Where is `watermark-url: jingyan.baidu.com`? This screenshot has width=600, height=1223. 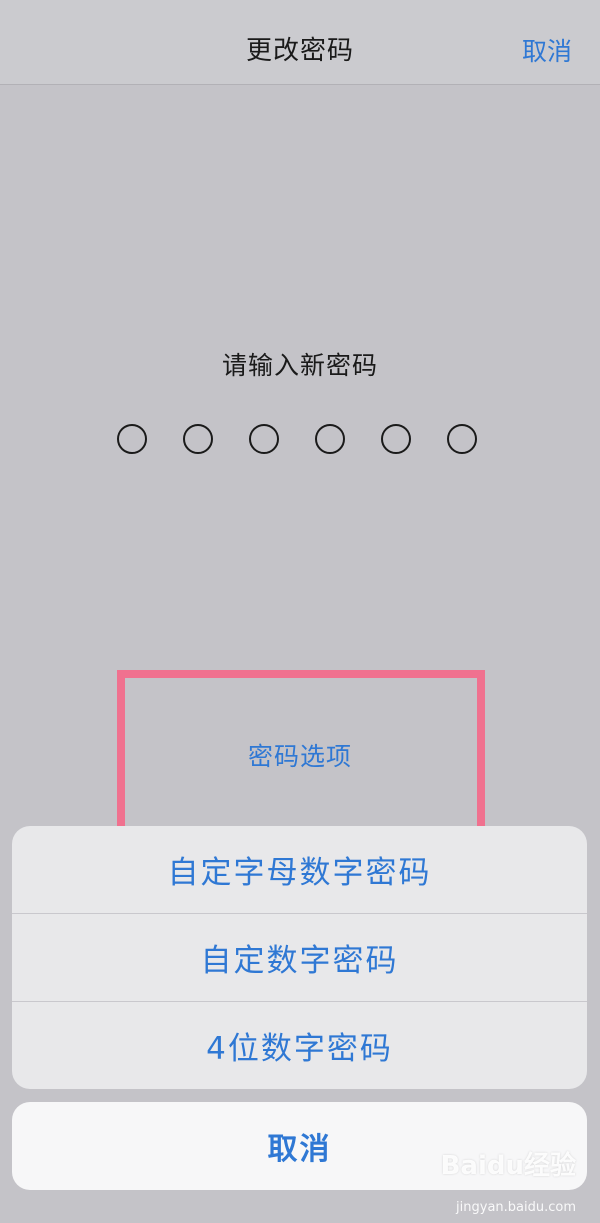 watermark-url: jingyan.baidu.com is located at coordinates (516, 1207).